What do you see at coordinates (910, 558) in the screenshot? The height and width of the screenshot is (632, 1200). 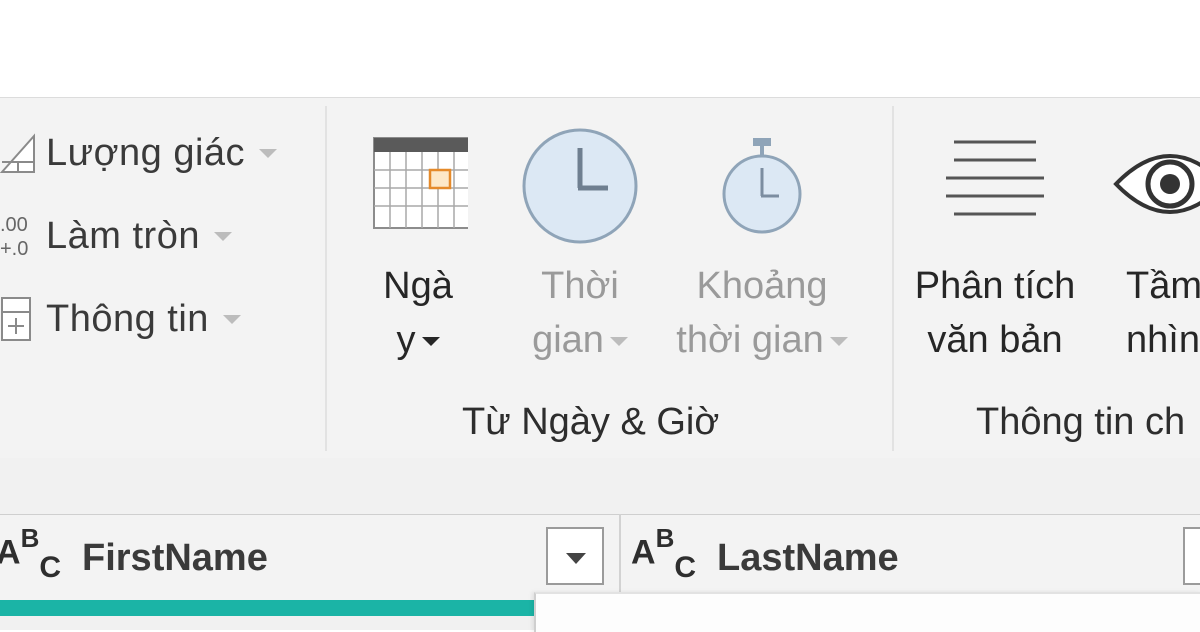 I see `column-header-lastname: ABC LastName` at bounding box center [910, 558].